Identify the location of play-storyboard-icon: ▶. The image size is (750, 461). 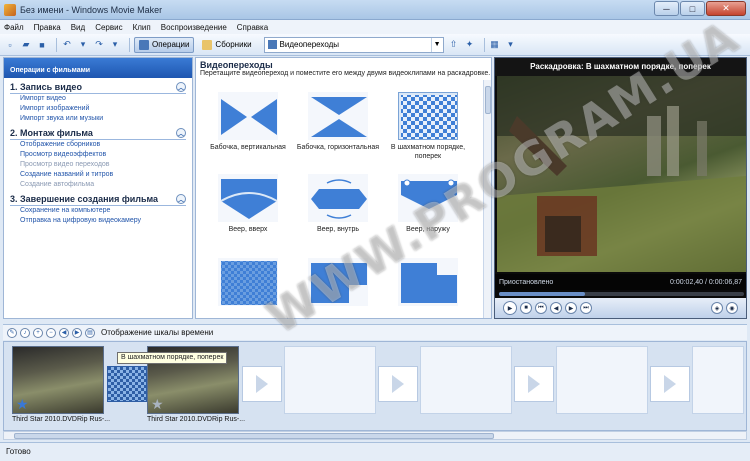
(77, 332).